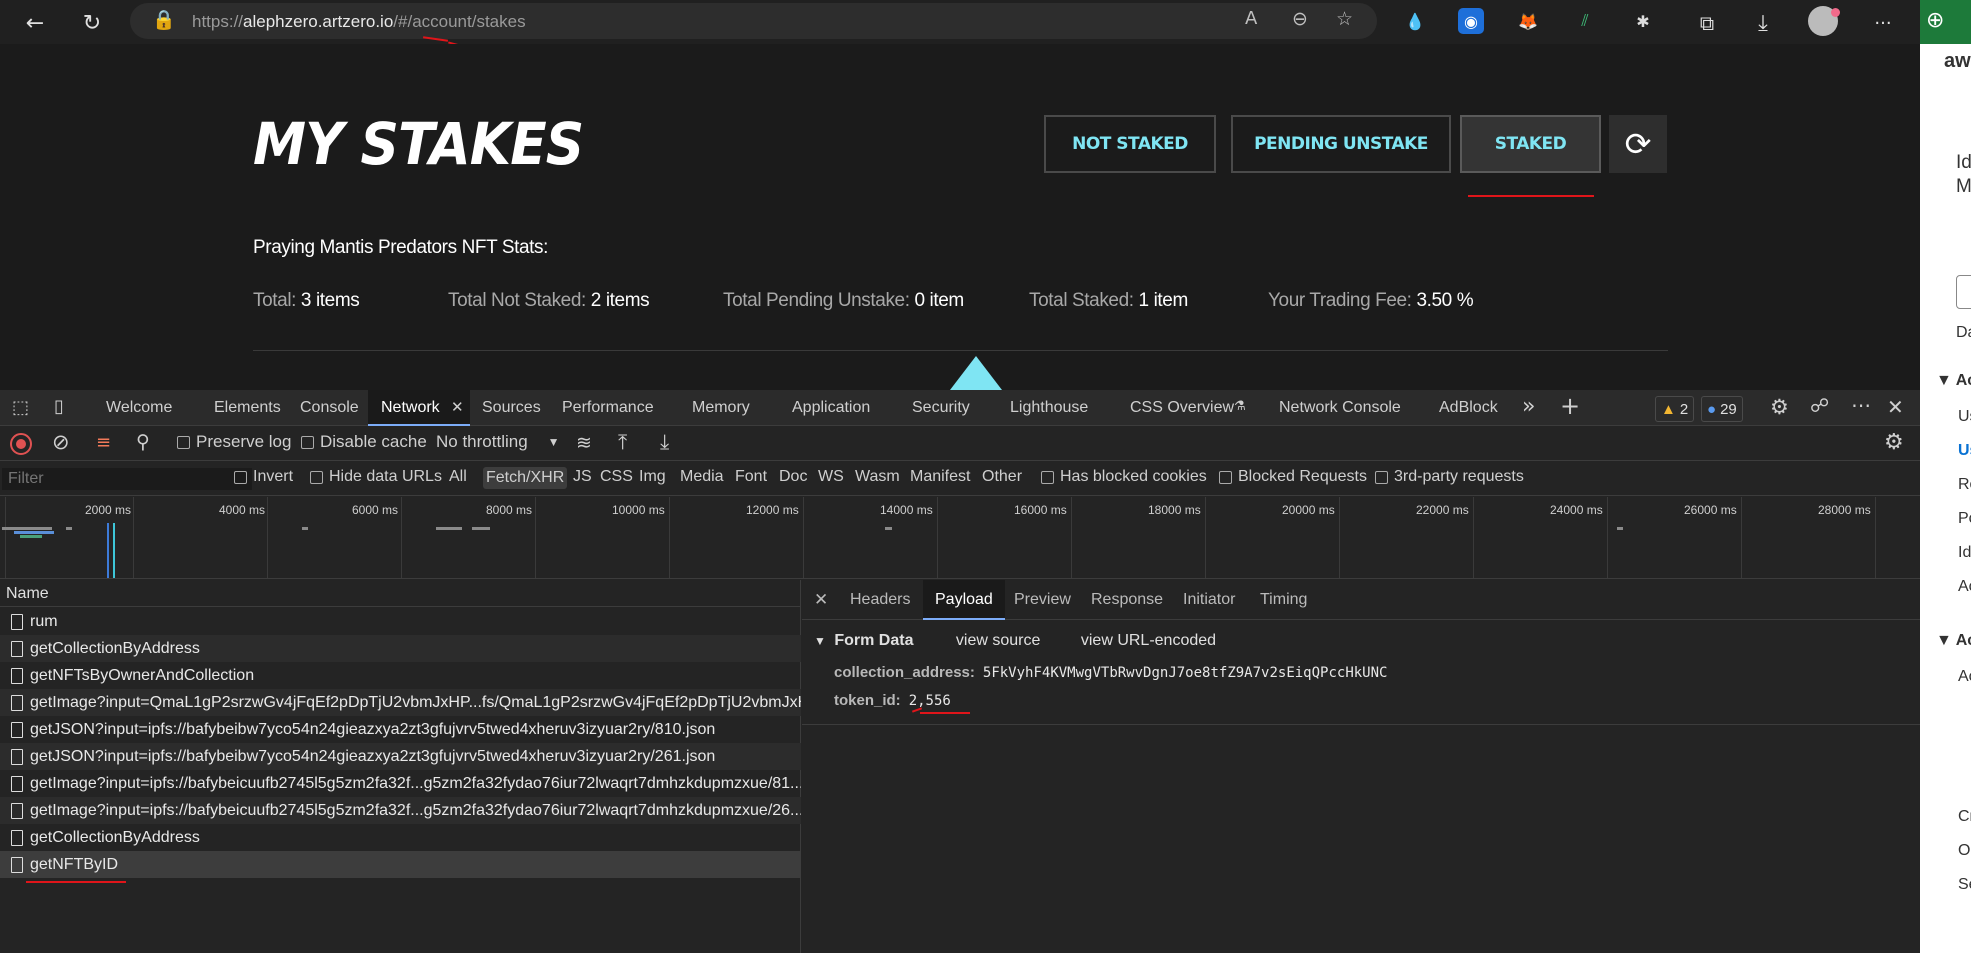  Describe the element at coordinates (247, 408) in the screenshot. I see `tab-elements: Elements` at that location.